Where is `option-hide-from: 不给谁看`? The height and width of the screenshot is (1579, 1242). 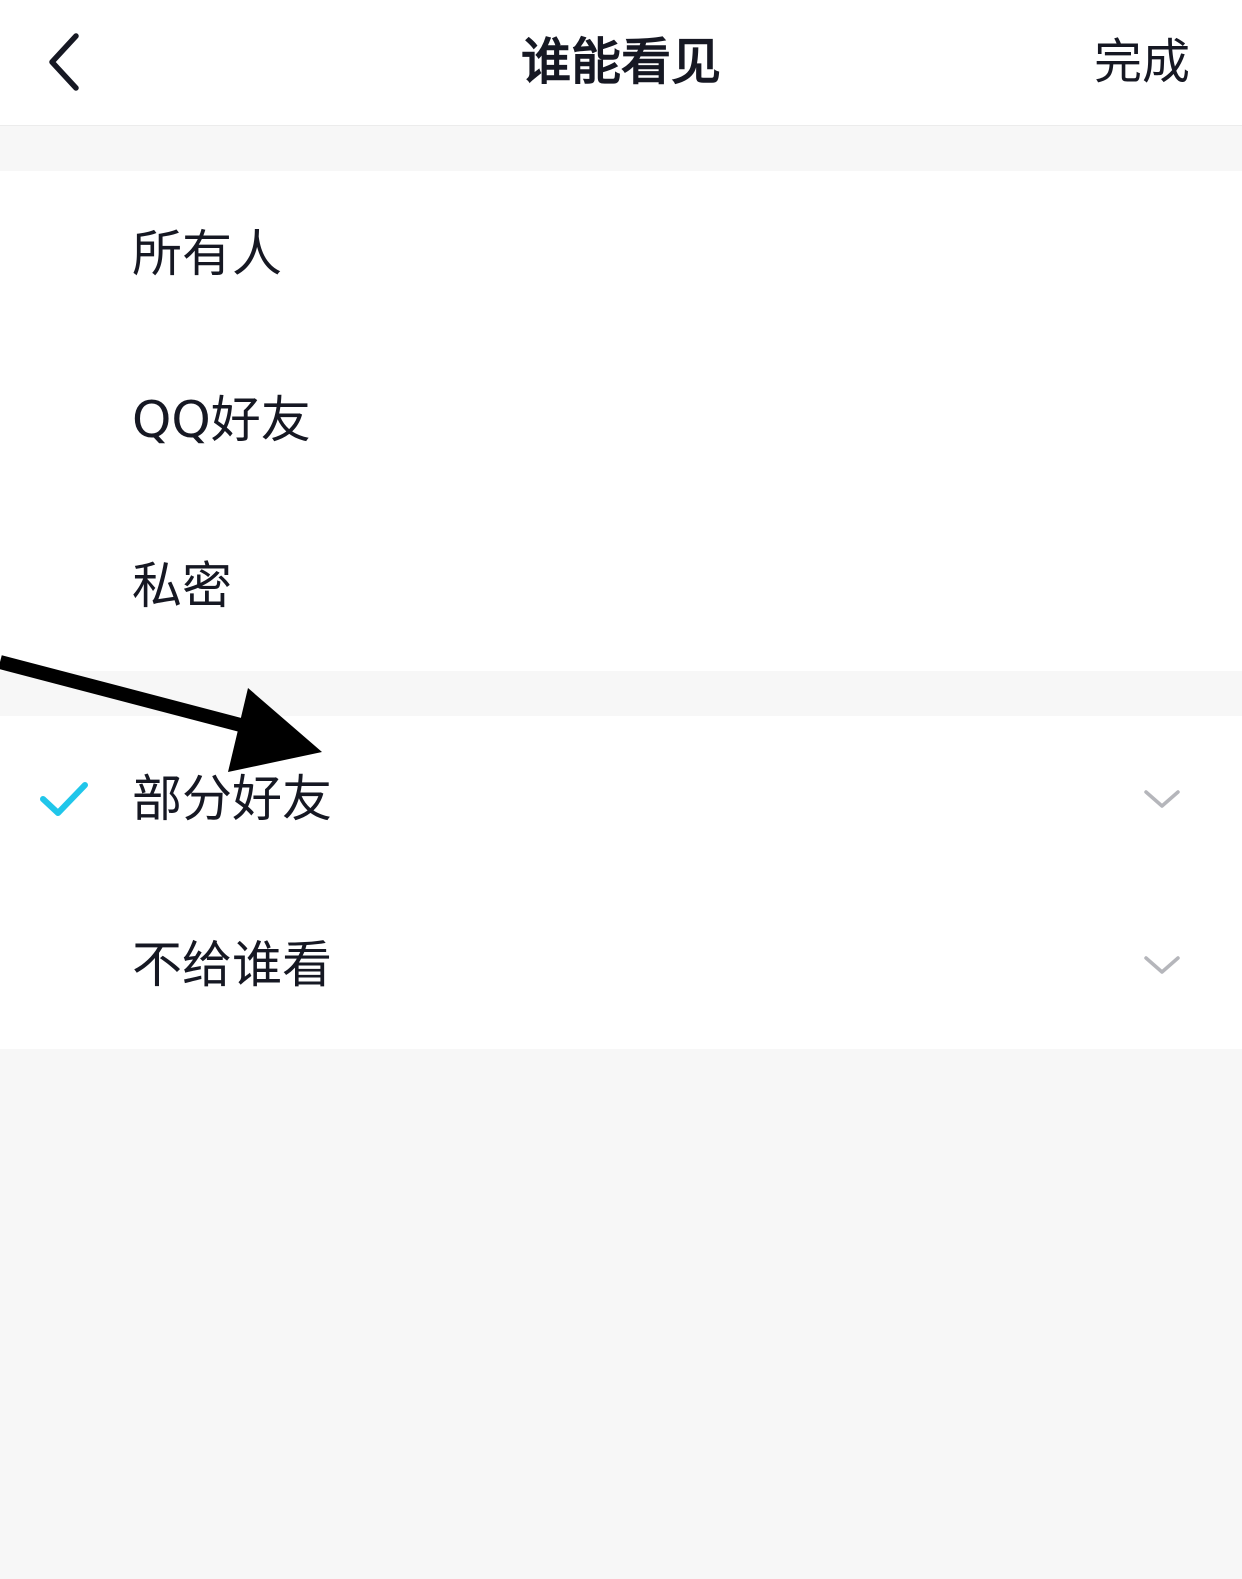
option-hide-from: 不给谁看 is located at coordinates (621, 965).